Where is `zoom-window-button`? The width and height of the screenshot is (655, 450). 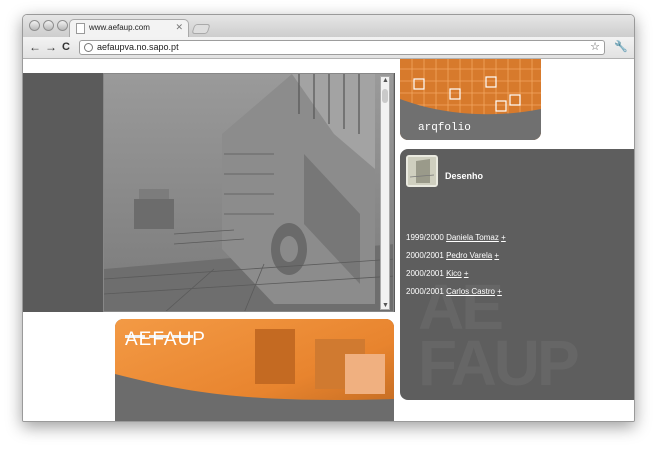
zoom-window-button is located at coordinates (62, 25).